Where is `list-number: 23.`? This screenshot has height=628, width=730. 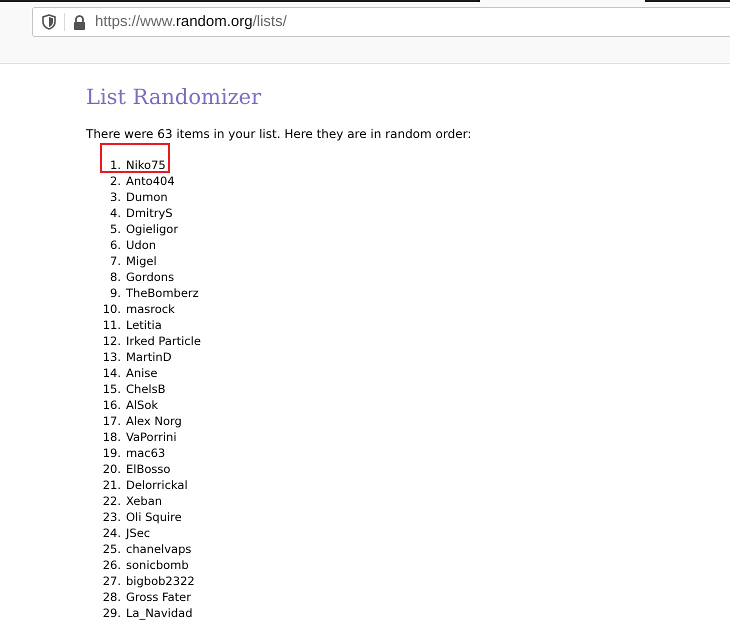
list-number: 23. is located at coordinates (111, 517).